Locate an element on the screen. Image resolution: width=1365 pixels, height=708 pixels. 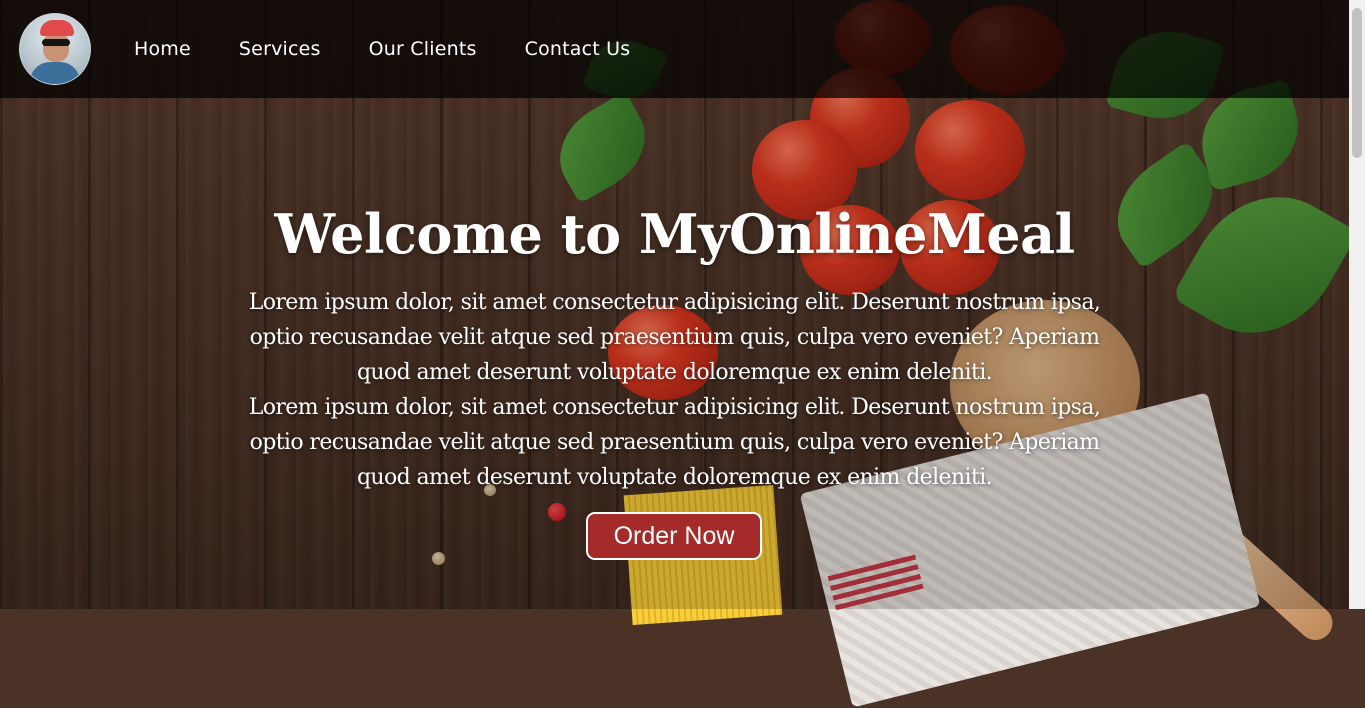
scrollbar-thumb is located at coordinates (1357, 83).